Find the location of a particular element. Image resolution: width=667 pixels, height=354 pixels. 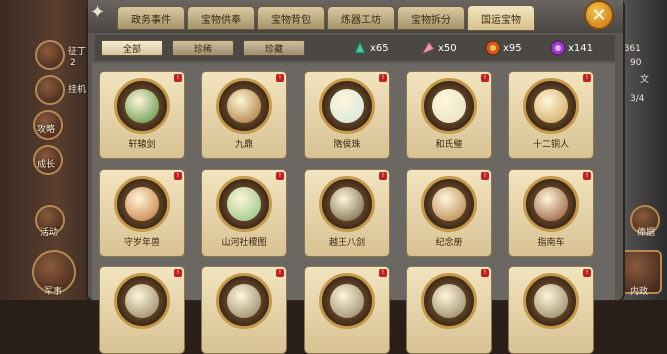

sidebar-label-military: 军事 is located at coordinates (53, 292).